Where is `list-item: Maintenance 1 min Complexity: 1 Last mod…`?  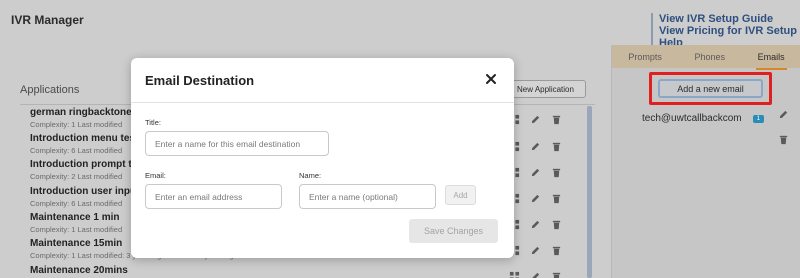
list-item: Maintenance 1 min Complexity: 1 Last mod… is located at coordinates (76, 223).